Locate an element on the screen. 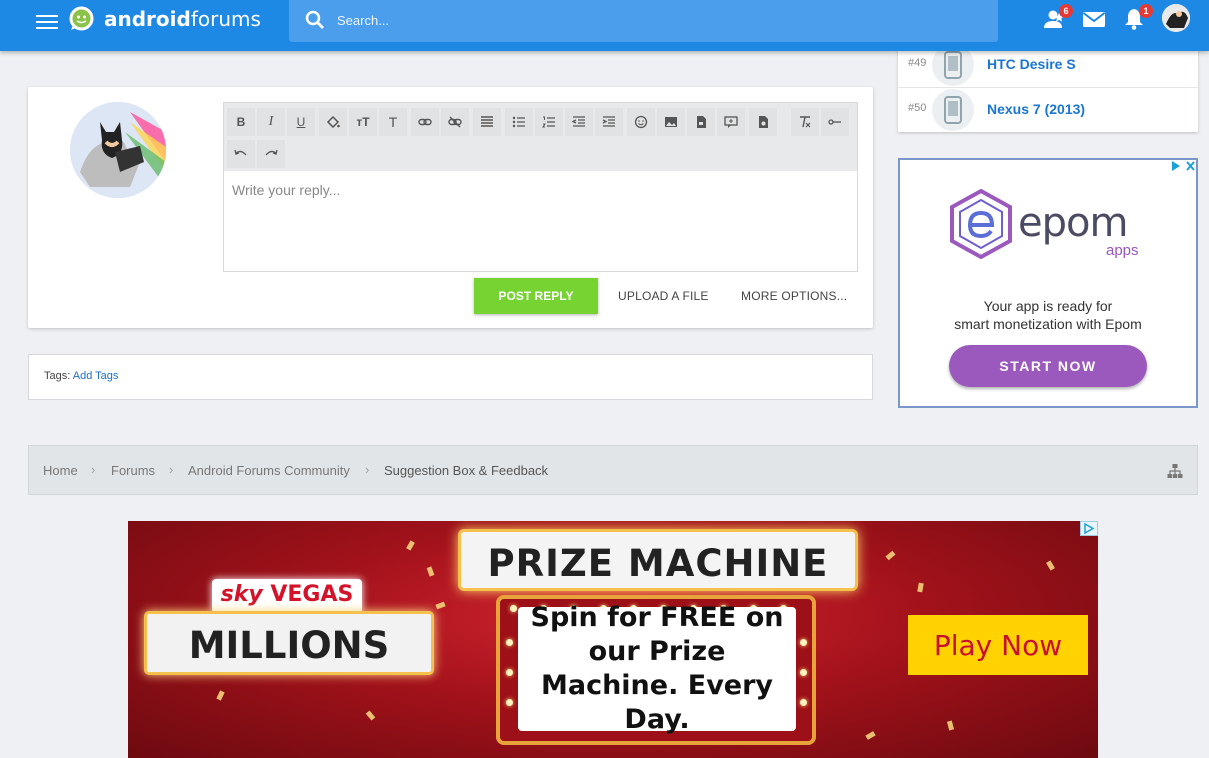 Image resolution: width=1209 pixels, height=758 pixels. breadcrumb-home: Home is located at coordinates (60, 470).